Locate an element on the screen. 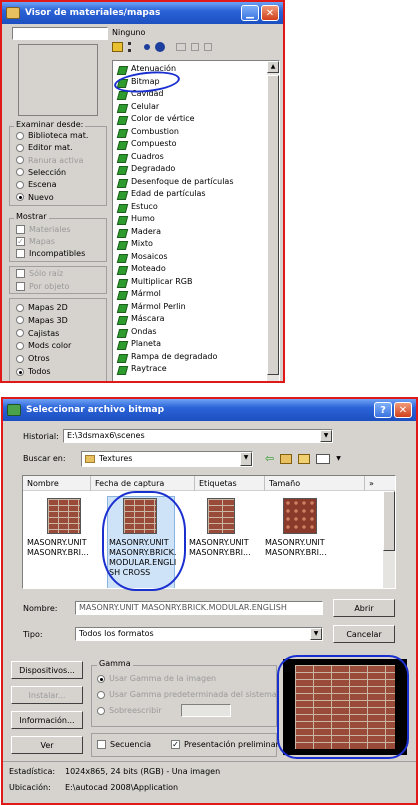 The height and width of the screenshot is (805, 418). category-radio: Todos is located at coordinates (33, 372).